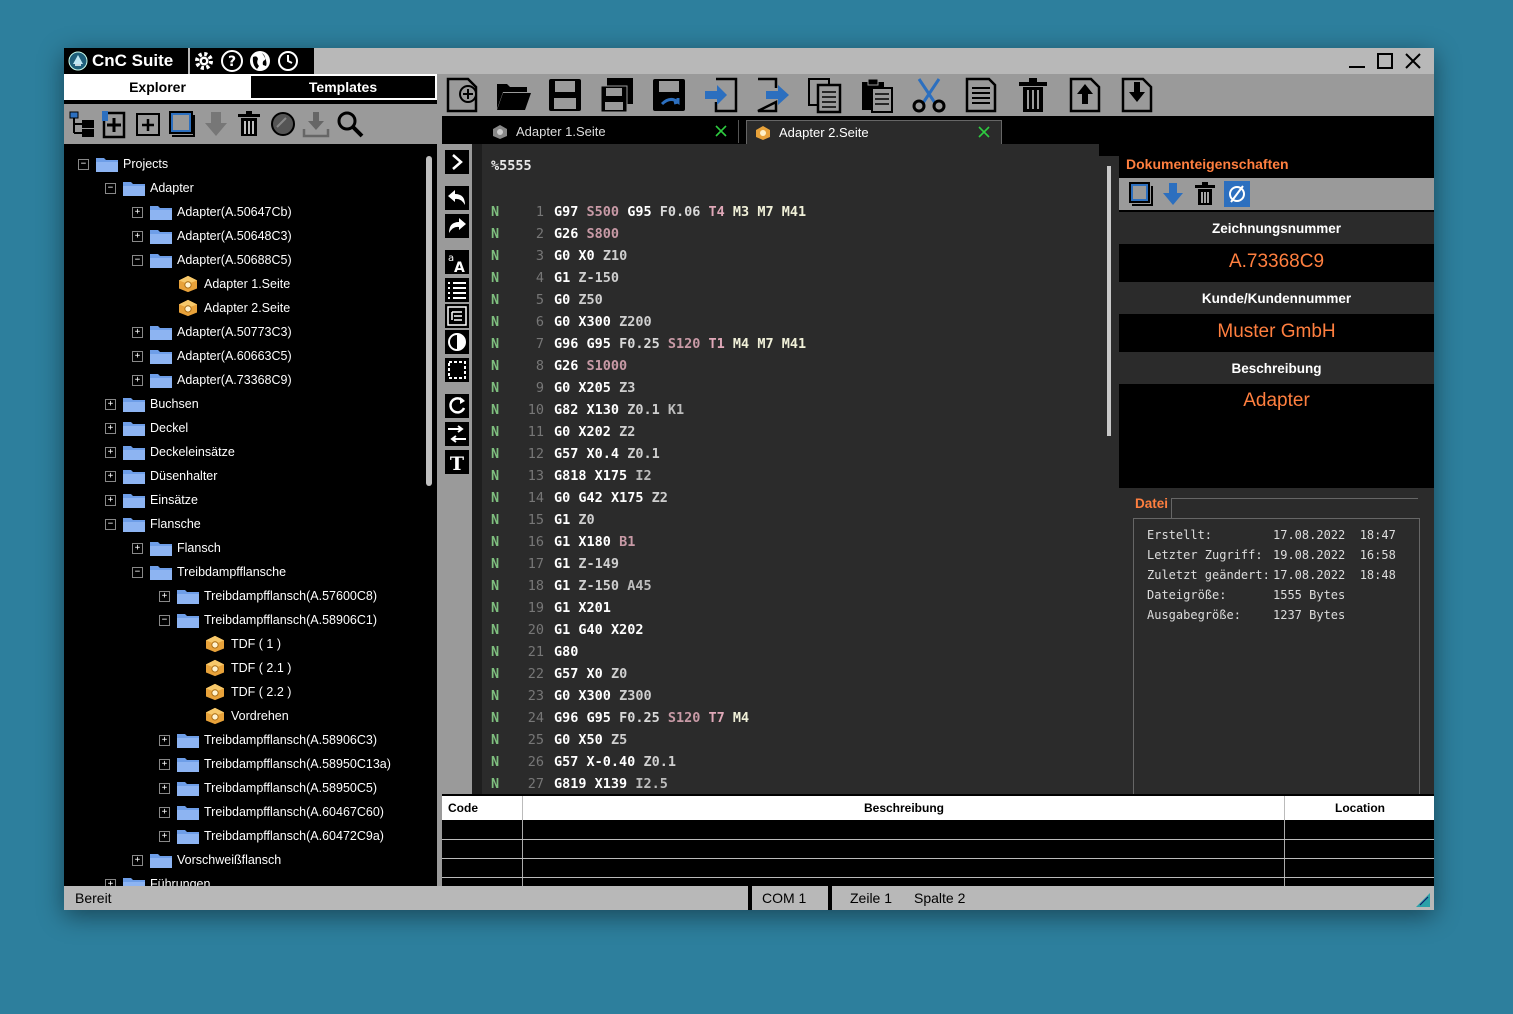 The image size is (1513, 1014). Describe the element at coordinates (981, 95) in the screenshot. I see `document-icon` at that location.